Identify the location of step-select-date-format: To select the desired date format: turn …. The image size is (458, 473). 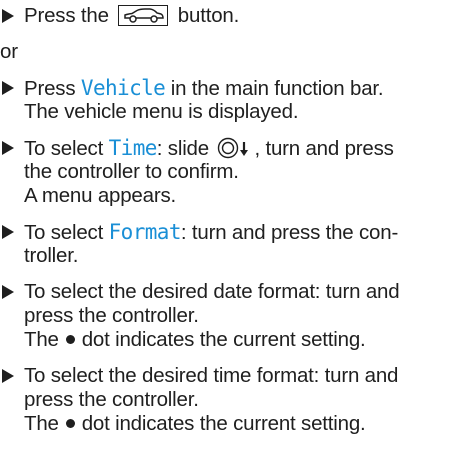
(229, 292).